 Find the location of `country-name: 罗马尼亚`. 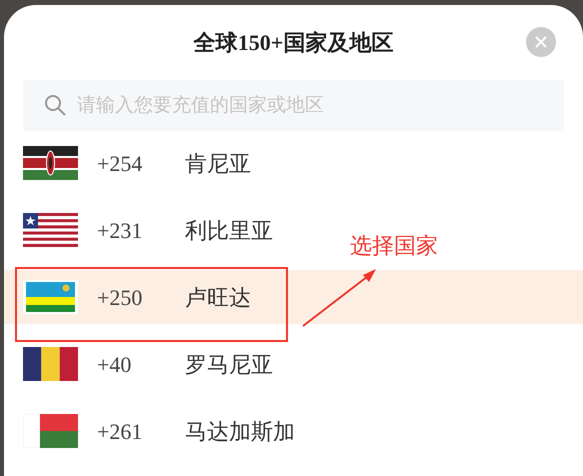

country-name: 罗马尼亚 is located at coordinates (229, 364).